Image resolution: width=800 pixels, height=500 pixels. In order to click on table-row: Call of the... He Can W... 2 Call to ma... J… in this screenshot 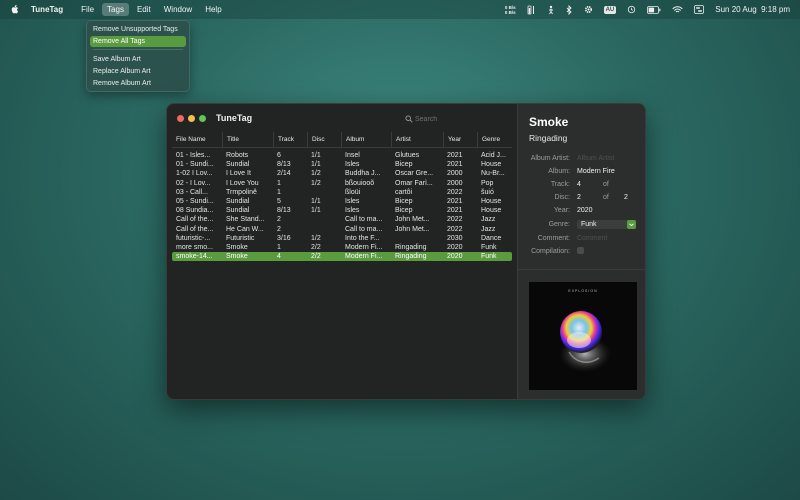, I will do `click(342, 229)`.